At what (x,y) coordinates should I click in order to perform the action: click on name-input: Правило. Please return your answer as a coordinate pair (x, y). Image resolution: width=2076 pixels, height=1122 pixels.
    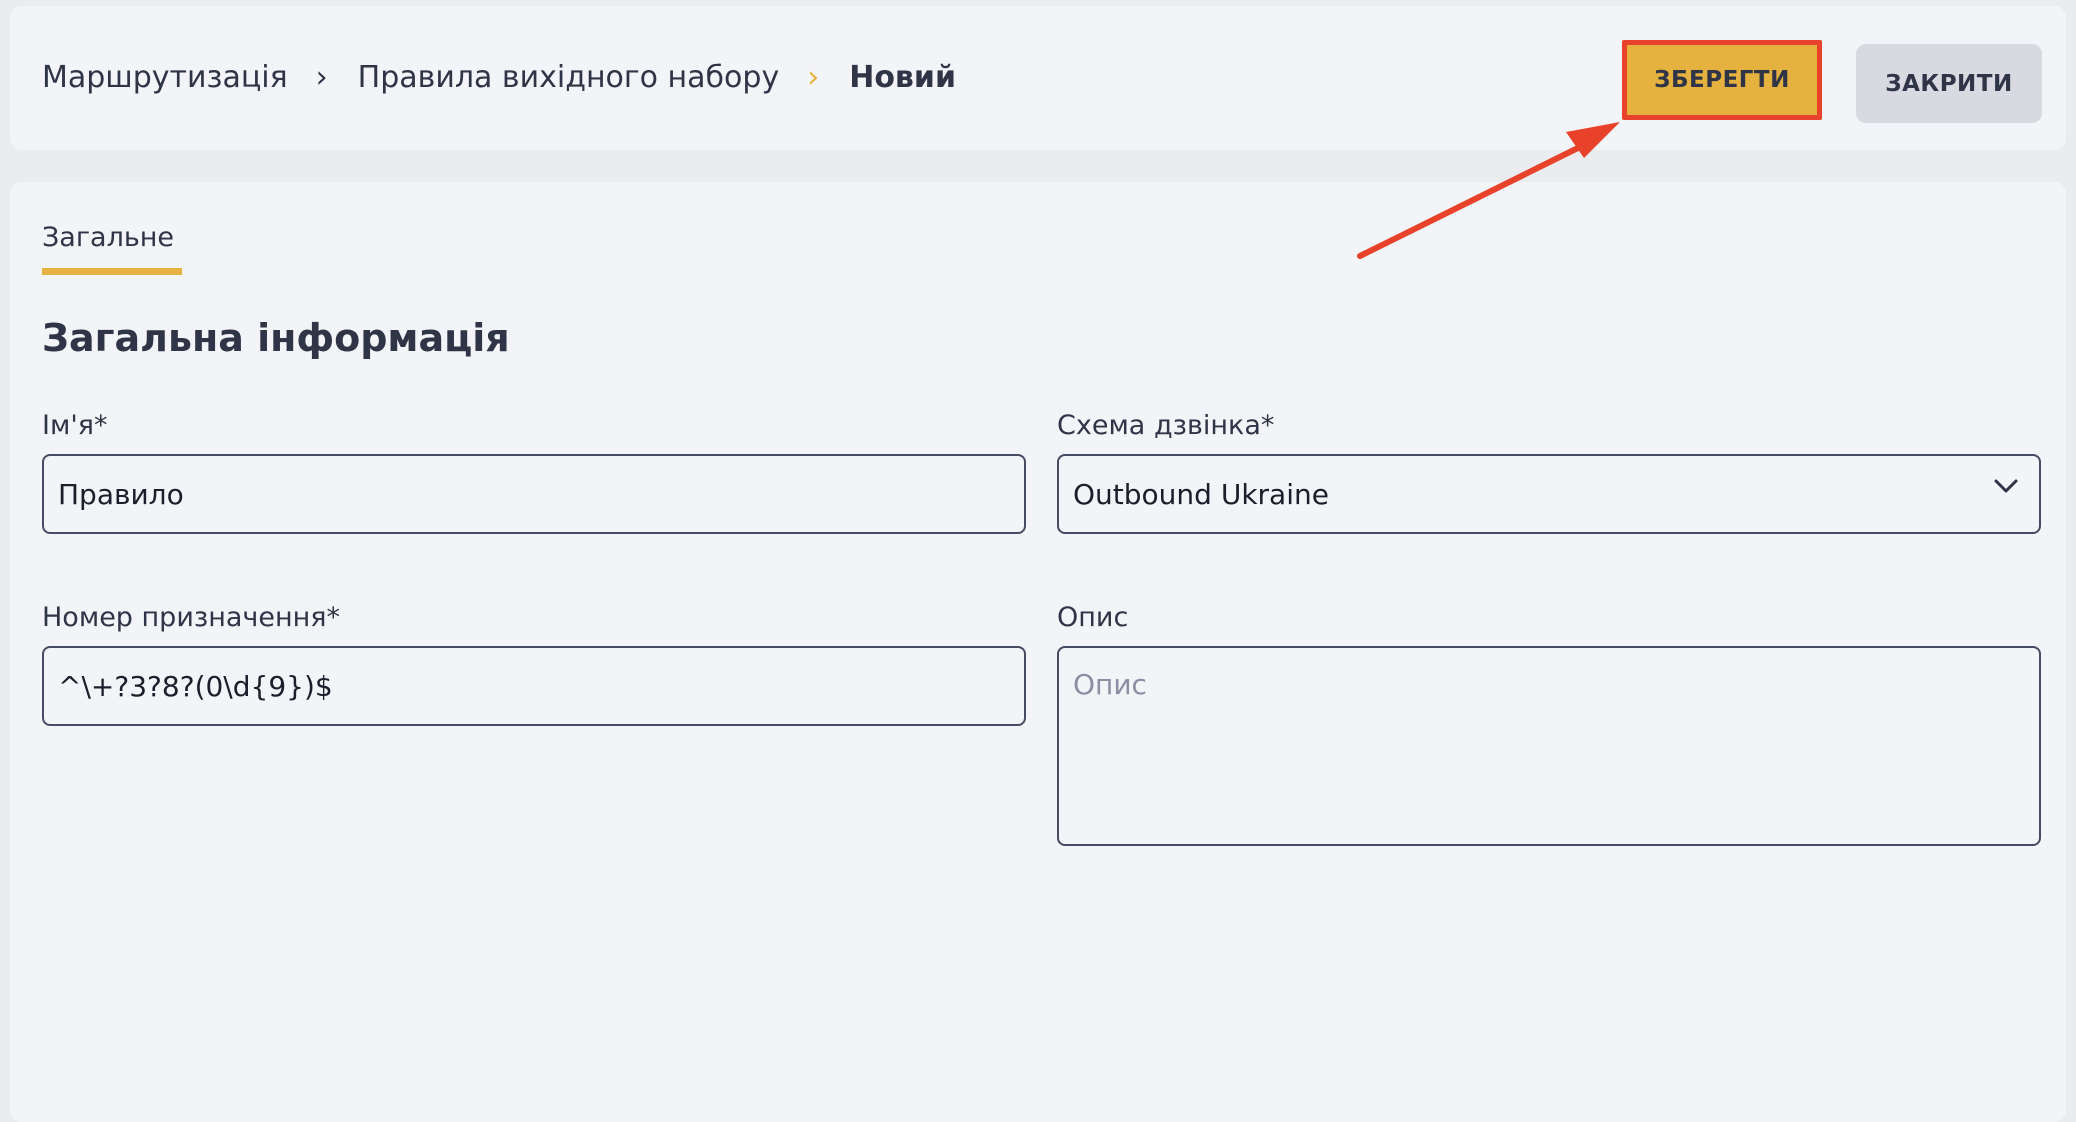
    Looking at the image, I should click on (534, 494).